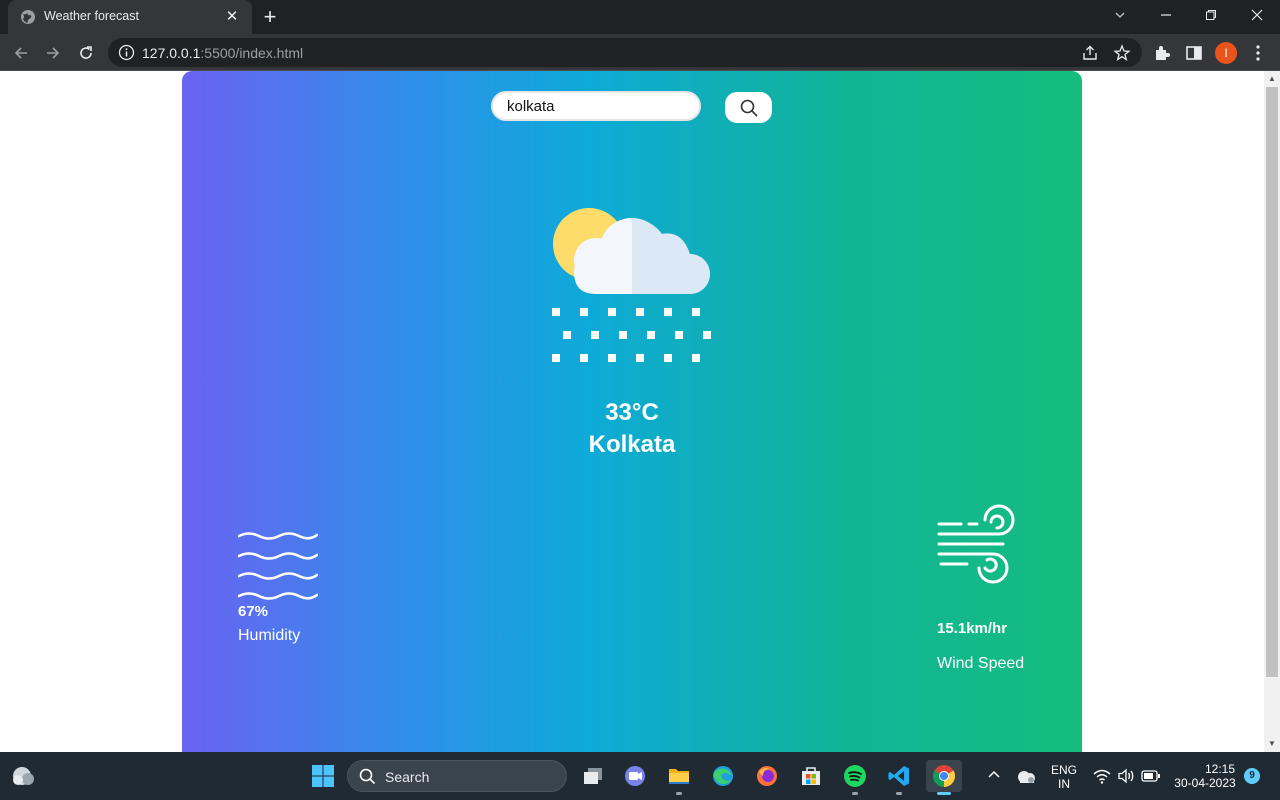 The height and width of the screenshot is (800, 1280). What do you see at coordinates (632, 444) in the screenshot?
I see `city-name: Kolkata` at bounding box center [632, 444].